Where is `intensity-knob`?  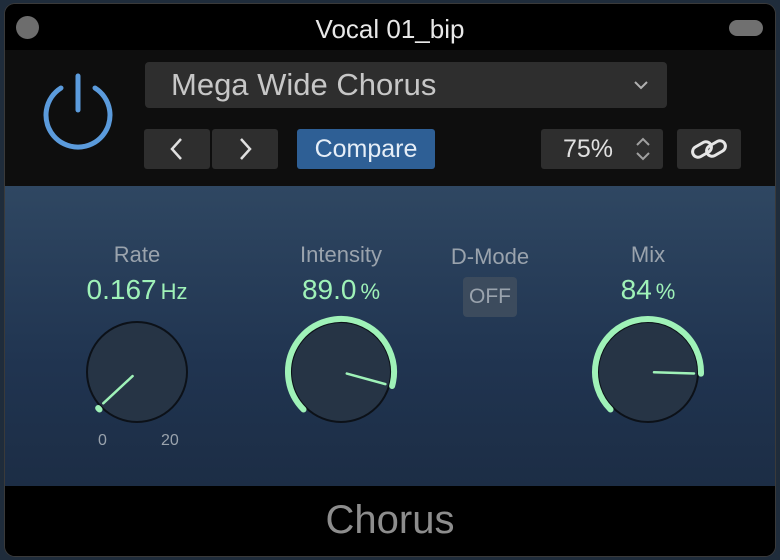
intensity-knob is located at coordinates (341, 372).